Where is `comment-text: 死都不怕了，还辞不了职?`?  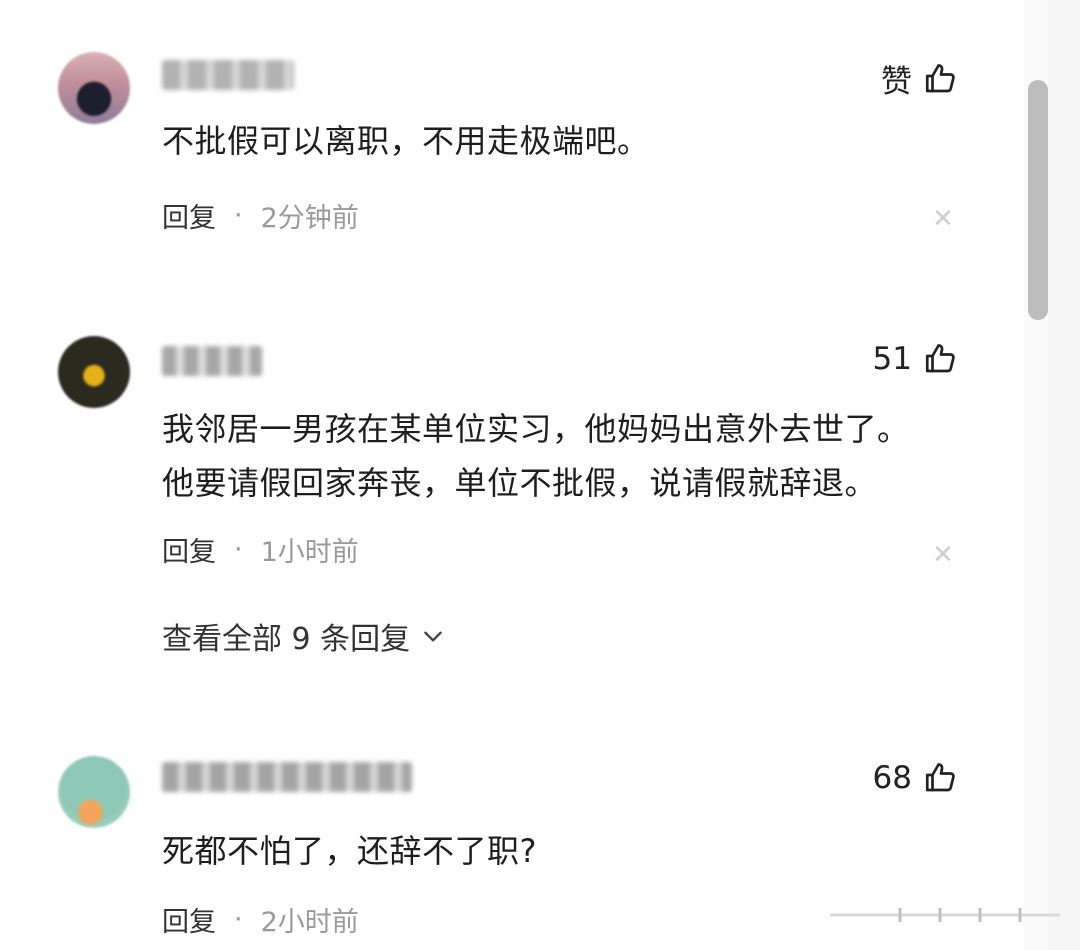
comment-text: 死都不怕了，还辞不了职? is located at coordinates (349, 851).